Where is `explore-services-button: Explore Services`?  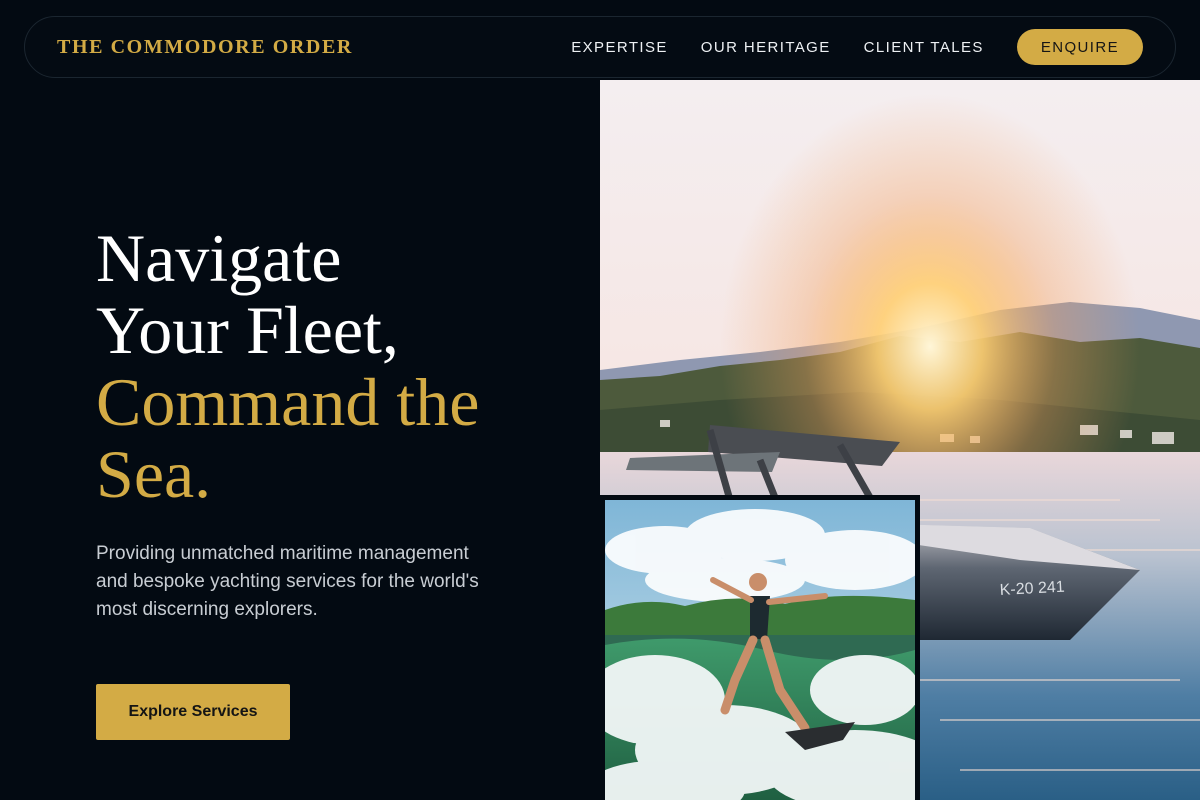 explore-services-button: Explore Services is located at coordinates (193, 712).